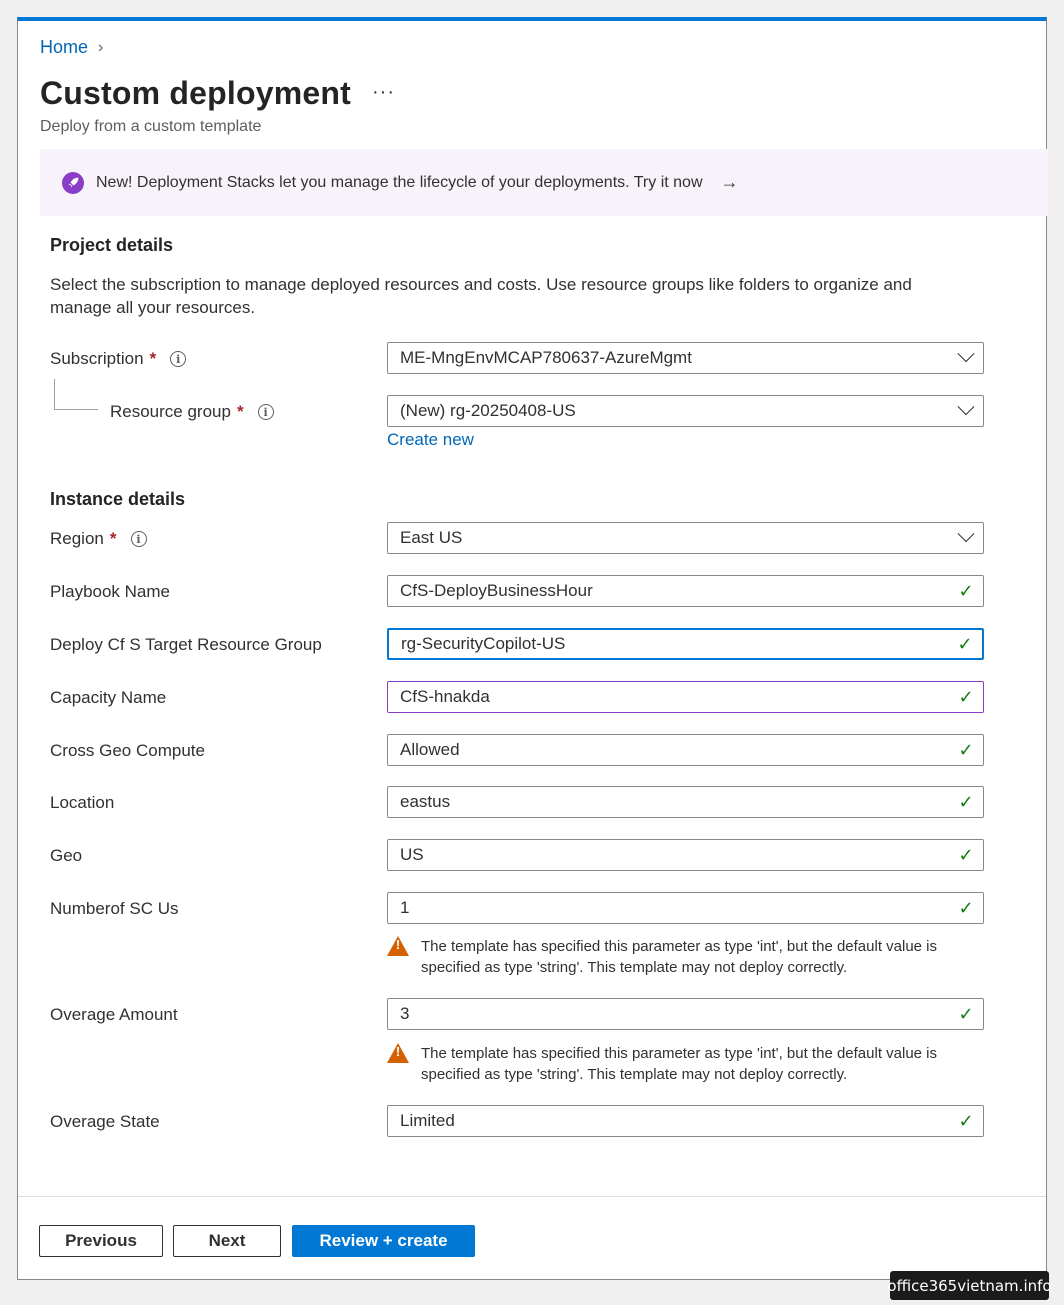 The image size is (1064, 1305). Describe the element at coordinates (685, 411) in the screenshot. I see `resource-group-dropdown: (New) rg-20250408-US` at that location.